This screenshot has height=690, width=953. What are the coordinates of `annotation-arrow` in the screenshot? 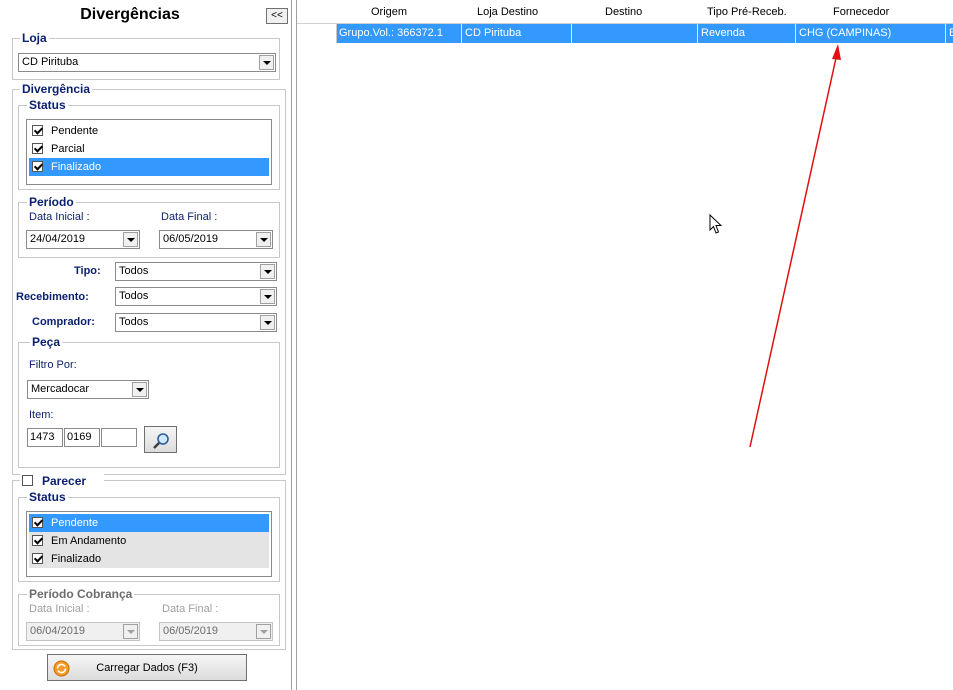 It's located at (795, 246).